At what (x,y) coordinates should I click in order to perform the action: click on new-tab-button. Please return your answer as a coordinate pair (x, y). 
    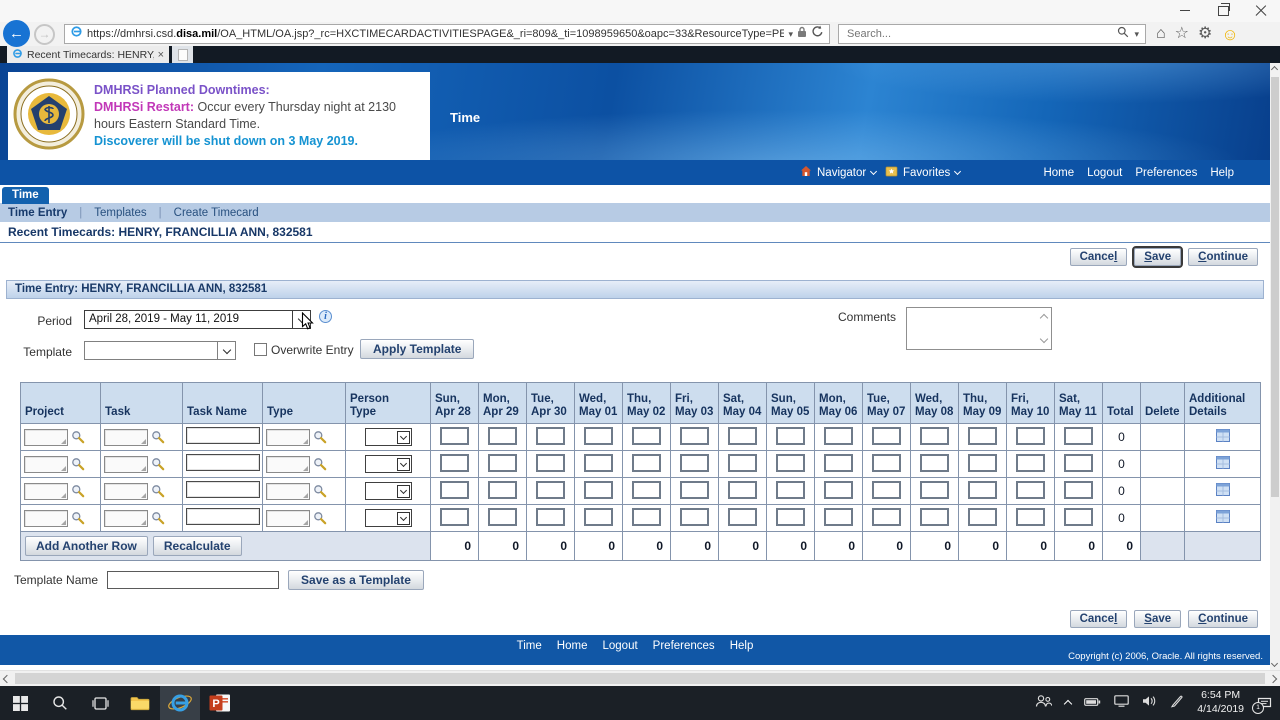
    Looking at the image, I should click on (182, 54).